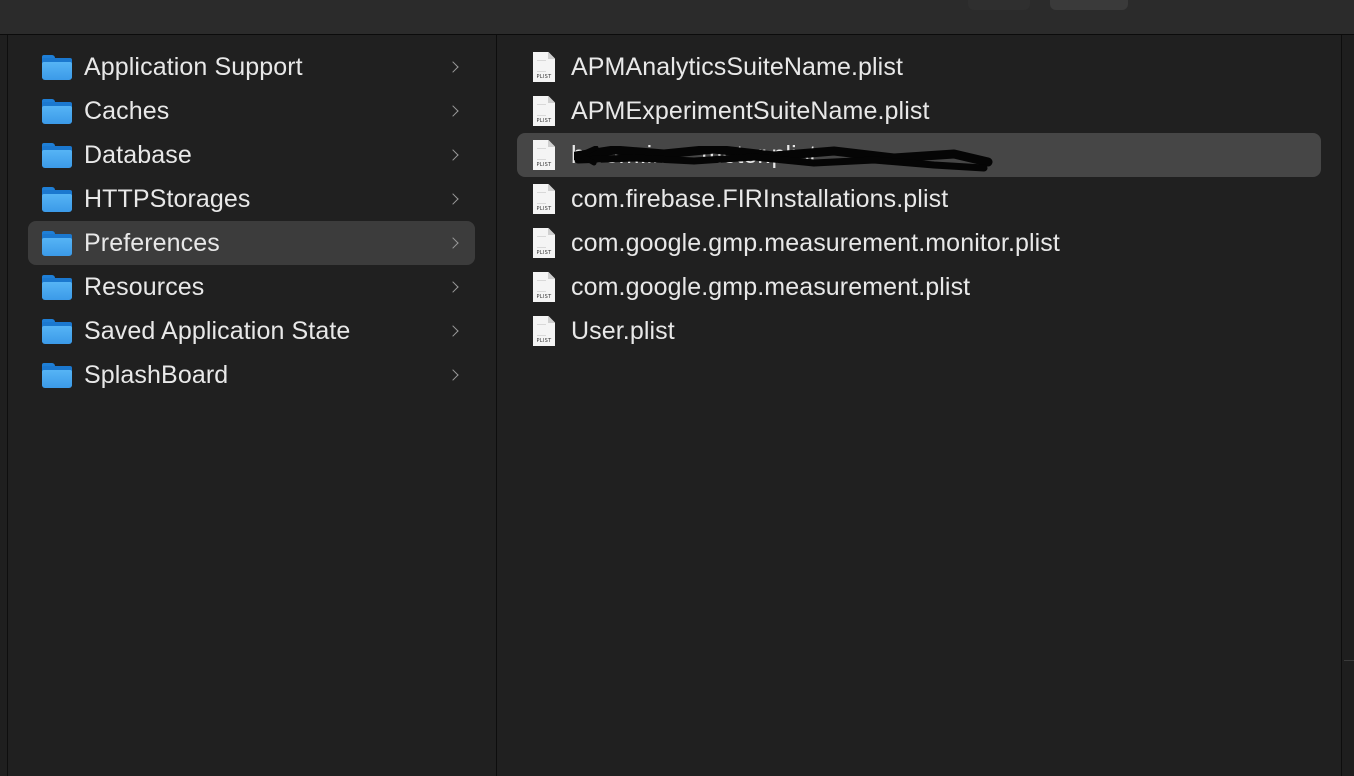 The height and width of the screenshot is (776, 1354). I want to click on folder-label: Saved Application State, so click(217, 330).